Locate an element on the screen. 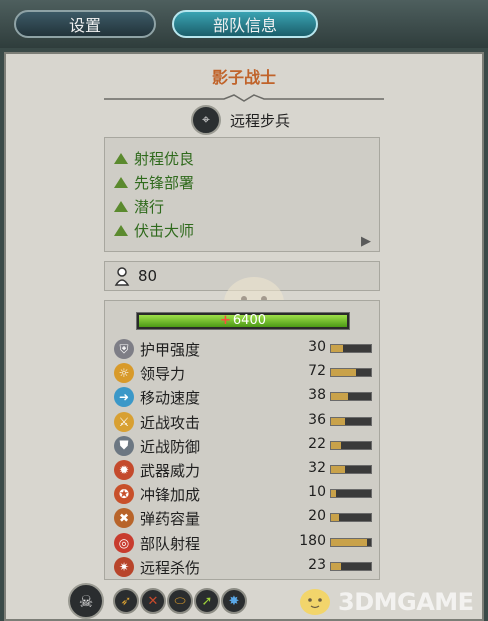 This screenshot has height=621, width=488. faction-badge-icon: ☠ is located at coordinates (86, 601).